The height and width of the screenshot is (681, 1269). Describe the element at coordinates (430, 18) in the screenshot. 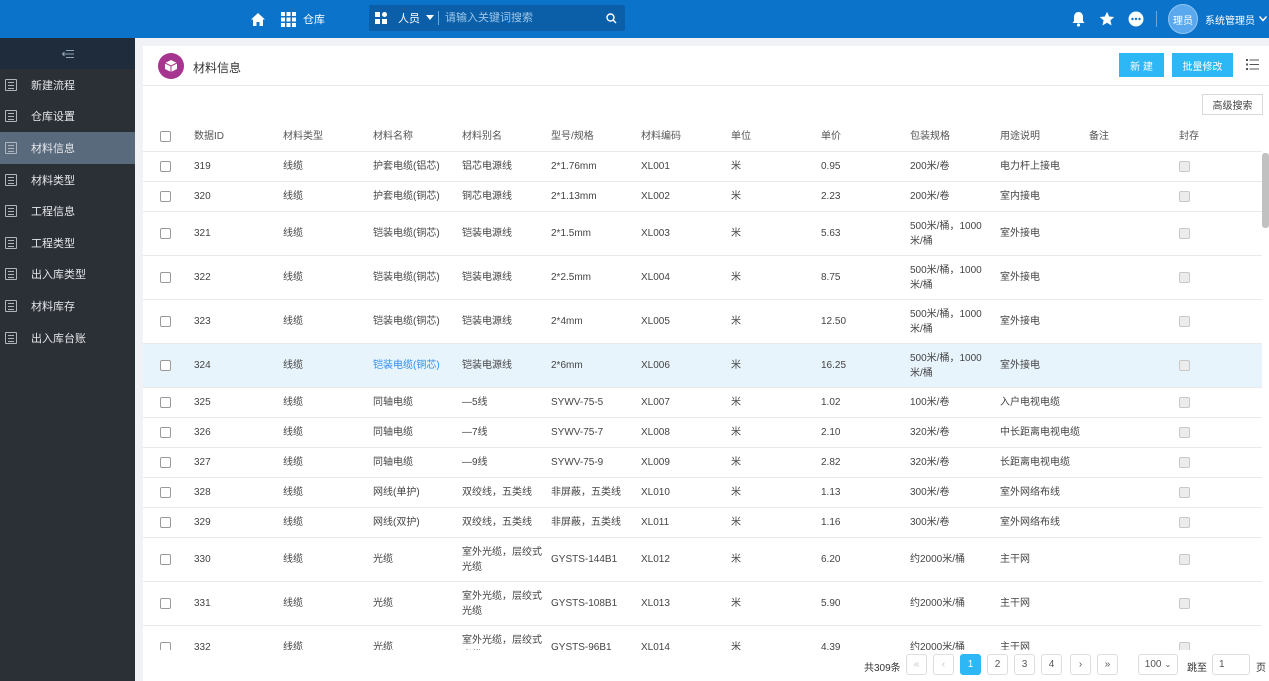

I see `chevron-down-icon` at that location.